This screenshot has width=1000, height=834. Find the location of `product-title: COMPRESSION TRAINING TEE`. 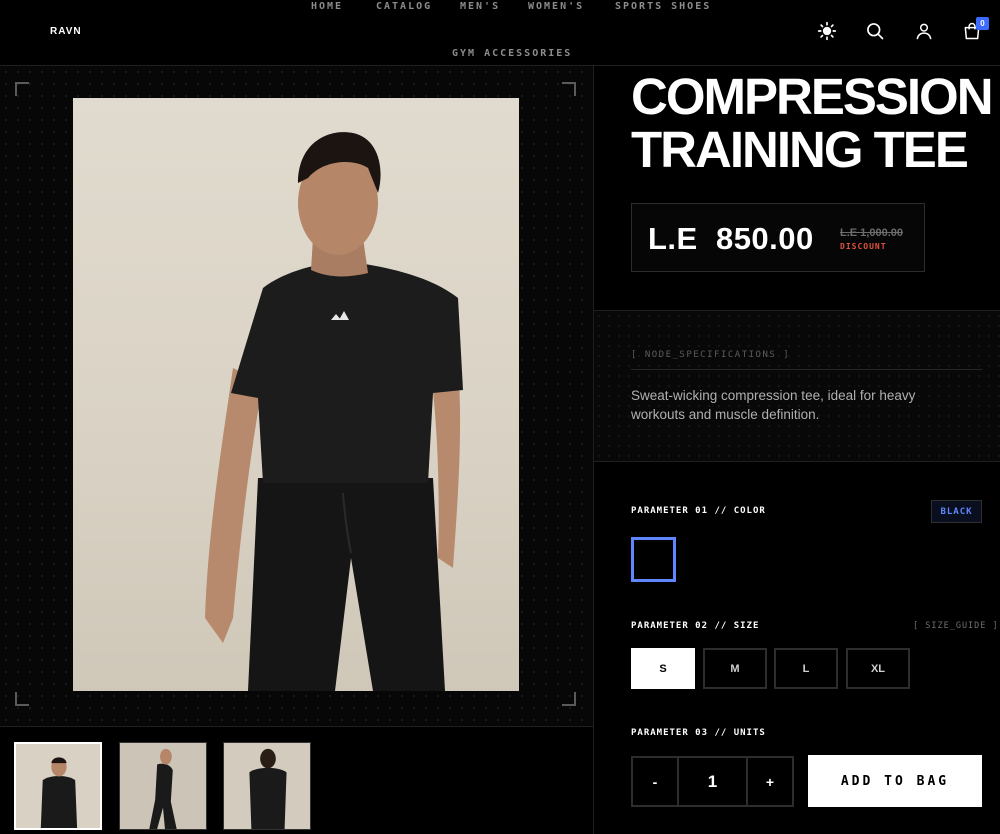

product-title: COMPRESSION TRAINING TEE is located at coordinates (812, 123).